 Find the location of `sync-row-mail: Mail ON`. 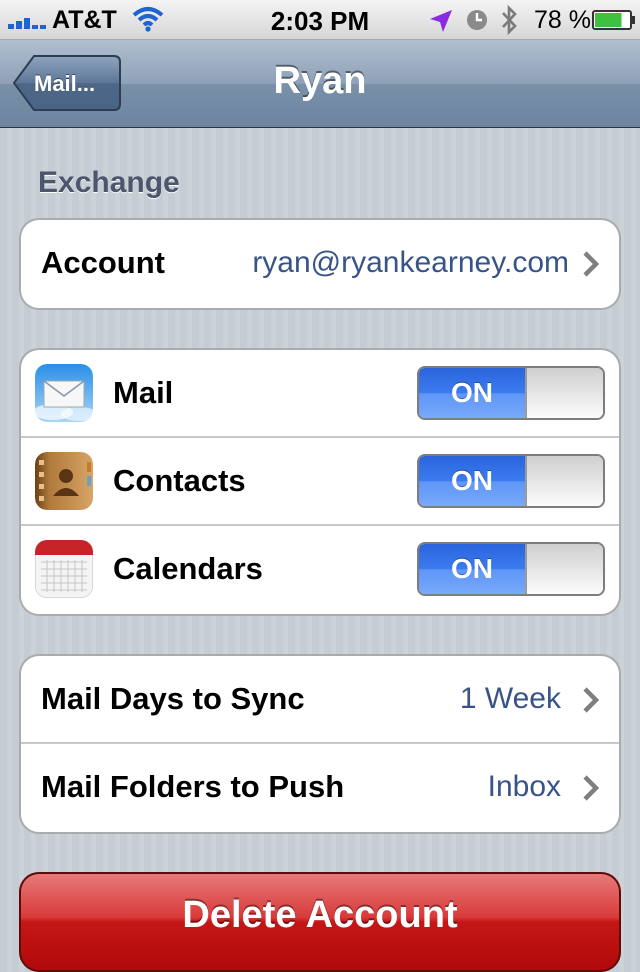

sync-row-mail: Mail ON is located at coordinates (320, 394).